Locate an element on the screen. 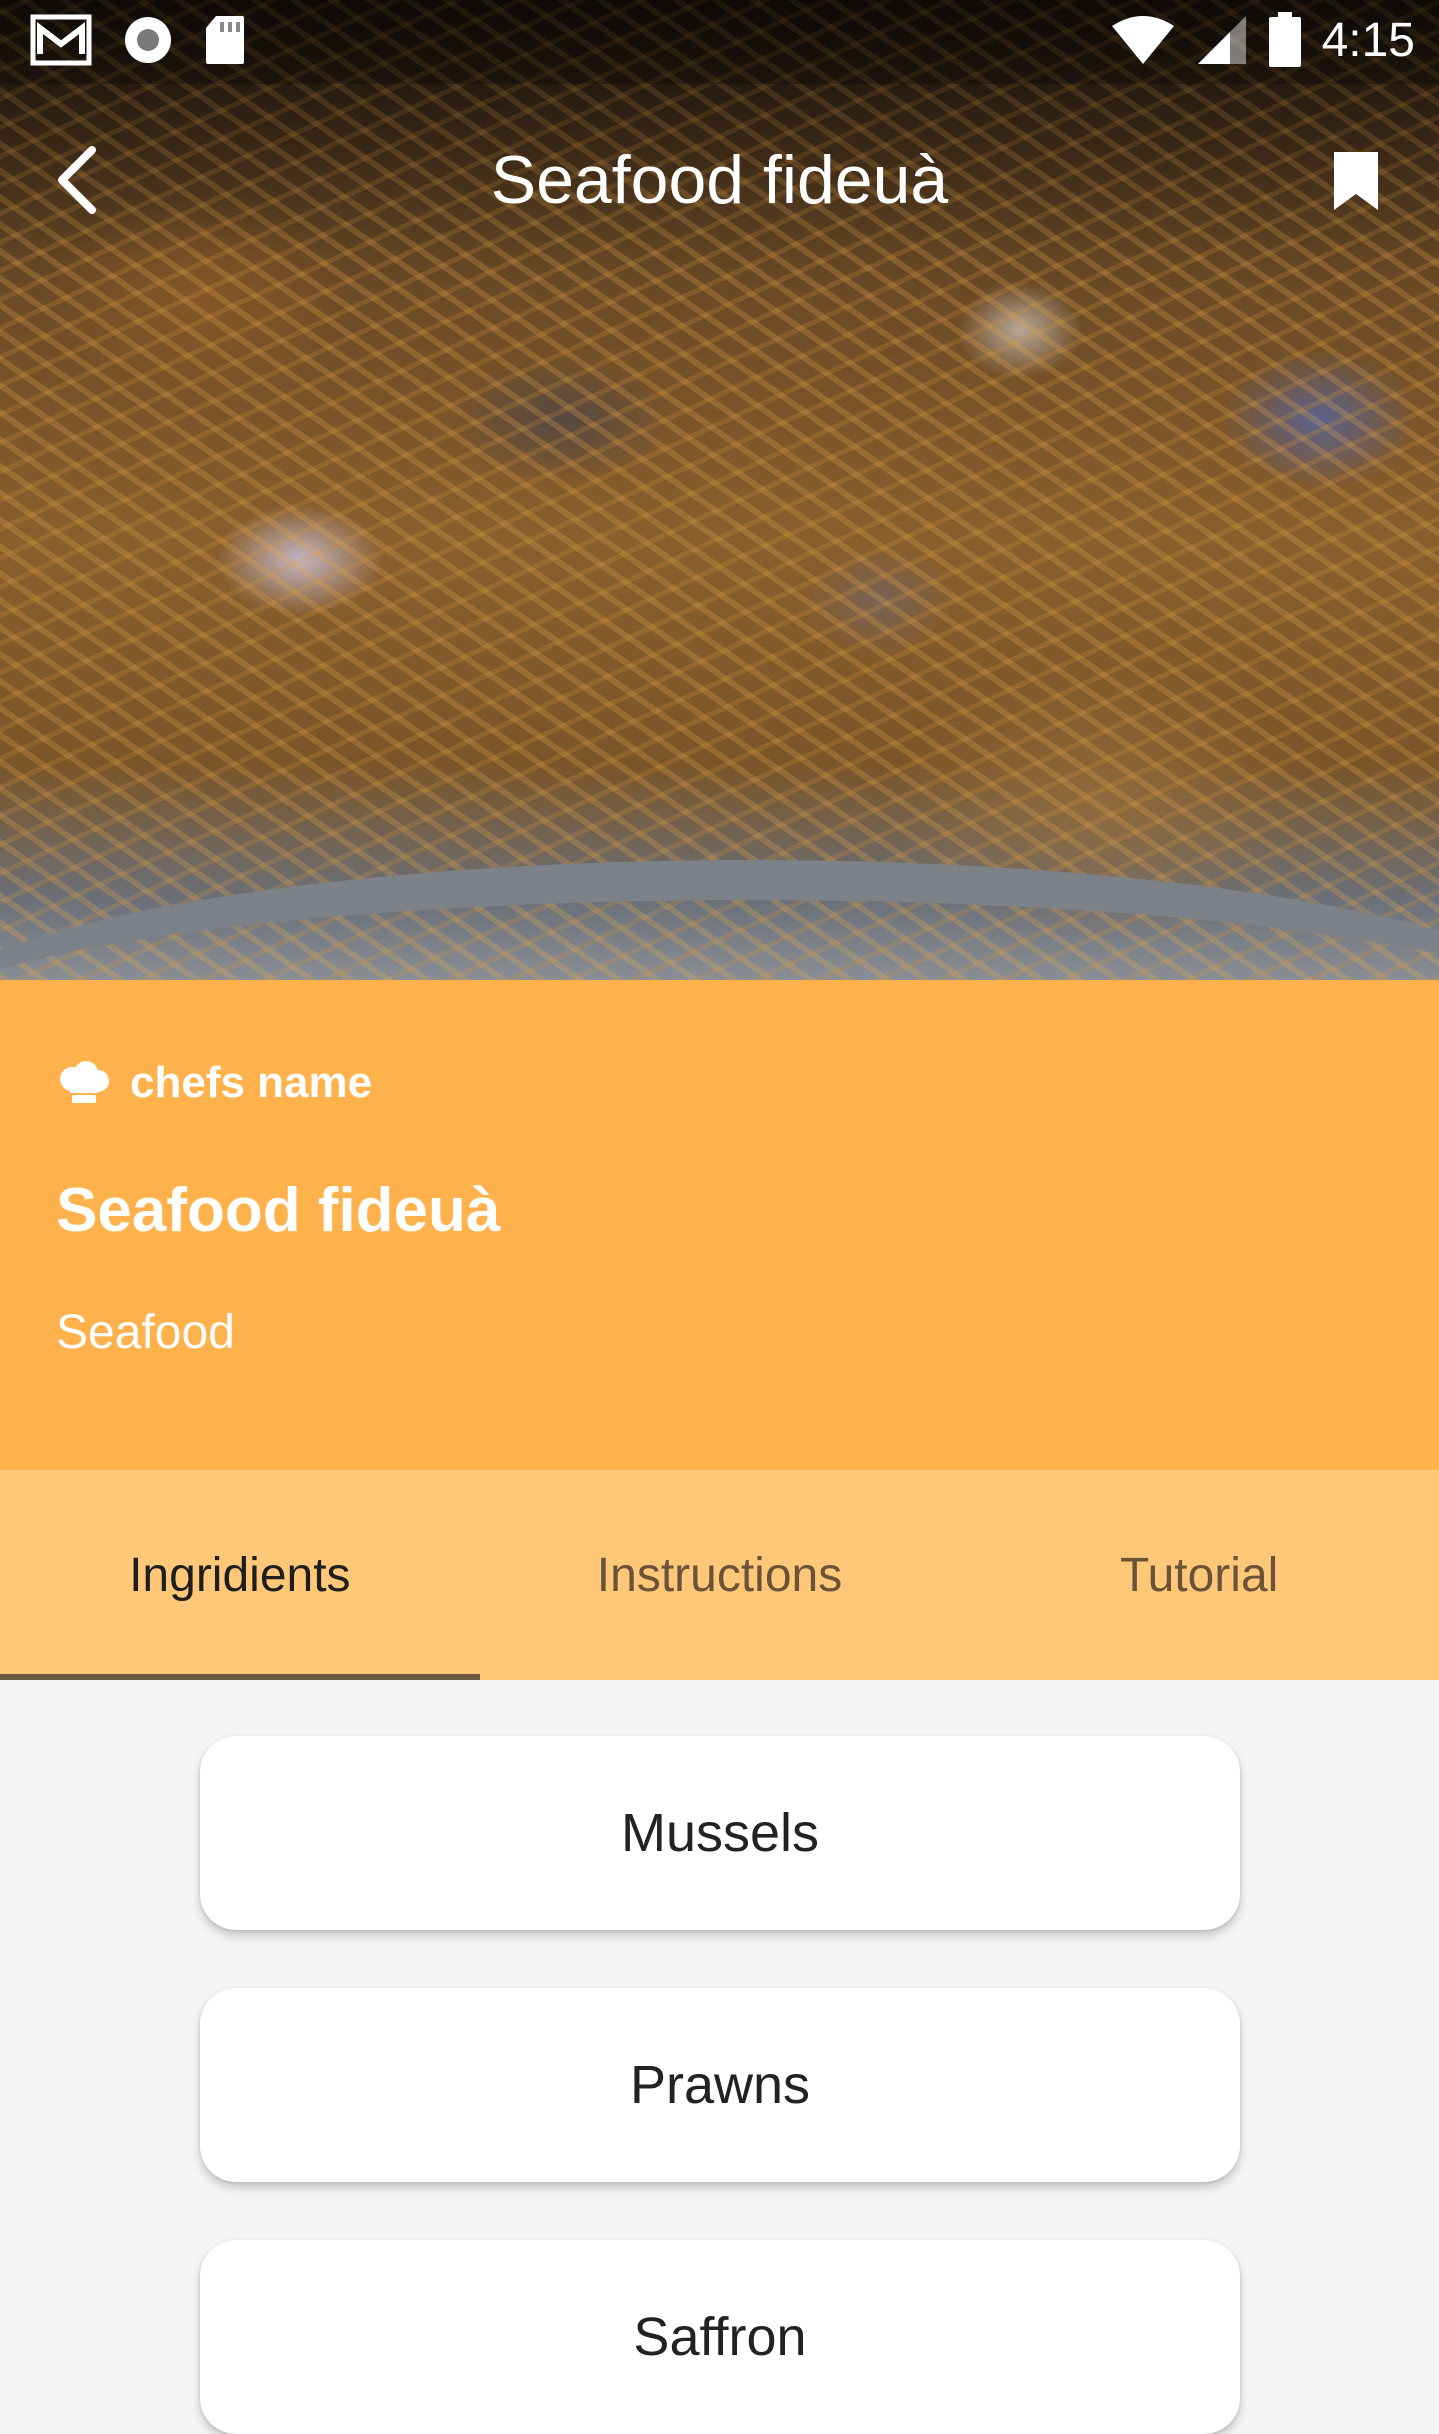  status-bar: 4:15 is located at coordinates (719, 42).